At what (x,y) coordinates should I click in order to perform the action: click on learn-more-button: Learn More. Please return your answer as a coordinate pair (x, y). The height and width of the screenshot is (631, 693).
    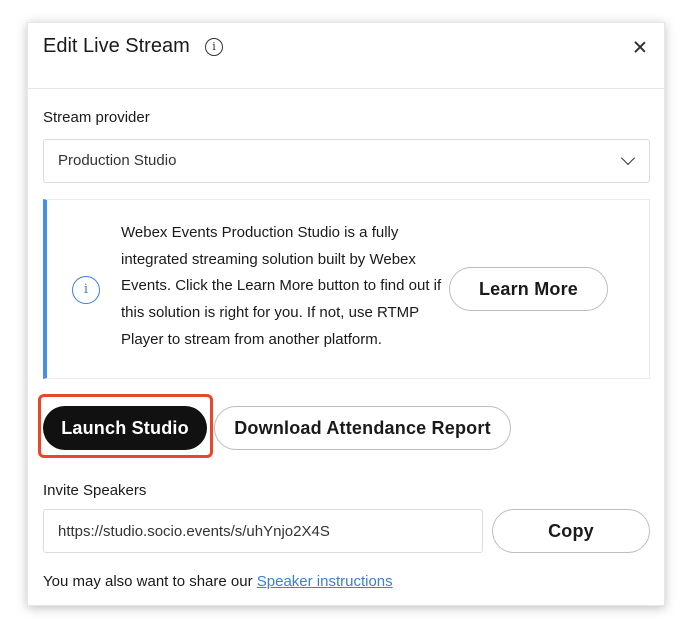
    Looking at the image, I should click on (528, 289).